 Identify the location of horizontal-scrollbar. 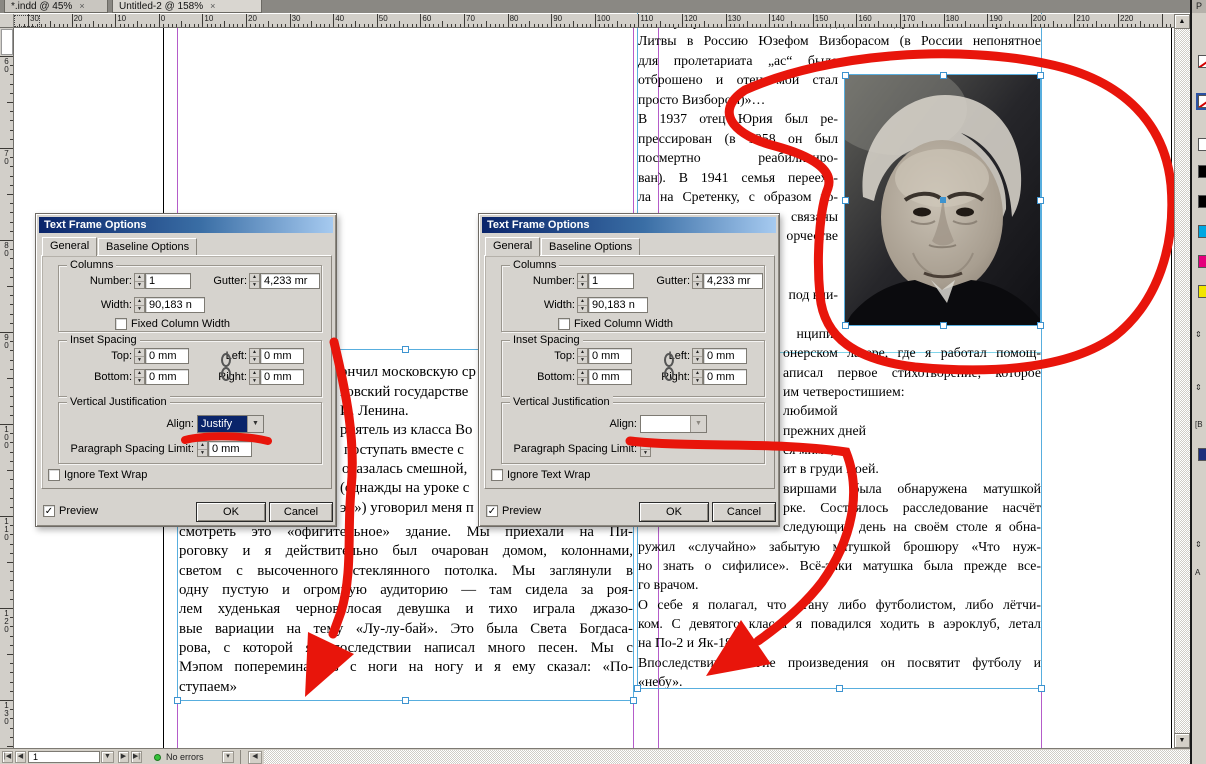
(727, 757).